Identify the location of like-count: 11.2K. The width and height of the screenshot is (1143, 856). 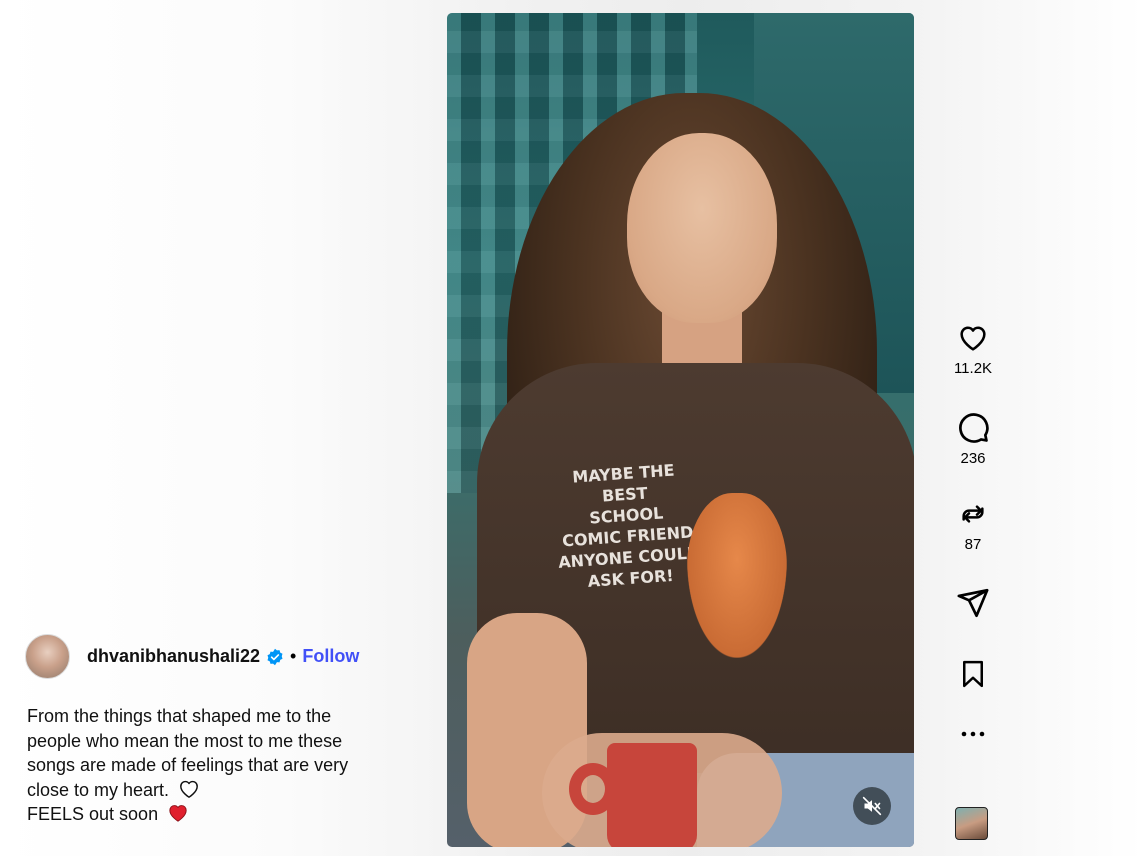
(973, 368).